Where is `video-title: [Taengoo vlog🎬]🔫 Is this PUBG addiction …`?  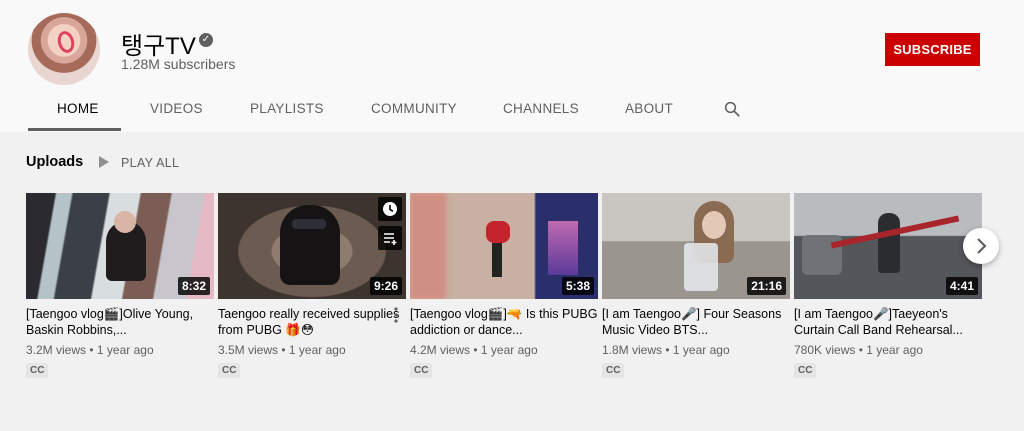 video-title: [Taengoo vlog🎬]🔫 Is this PUBG addiction … is located at coordinates (504, 322).